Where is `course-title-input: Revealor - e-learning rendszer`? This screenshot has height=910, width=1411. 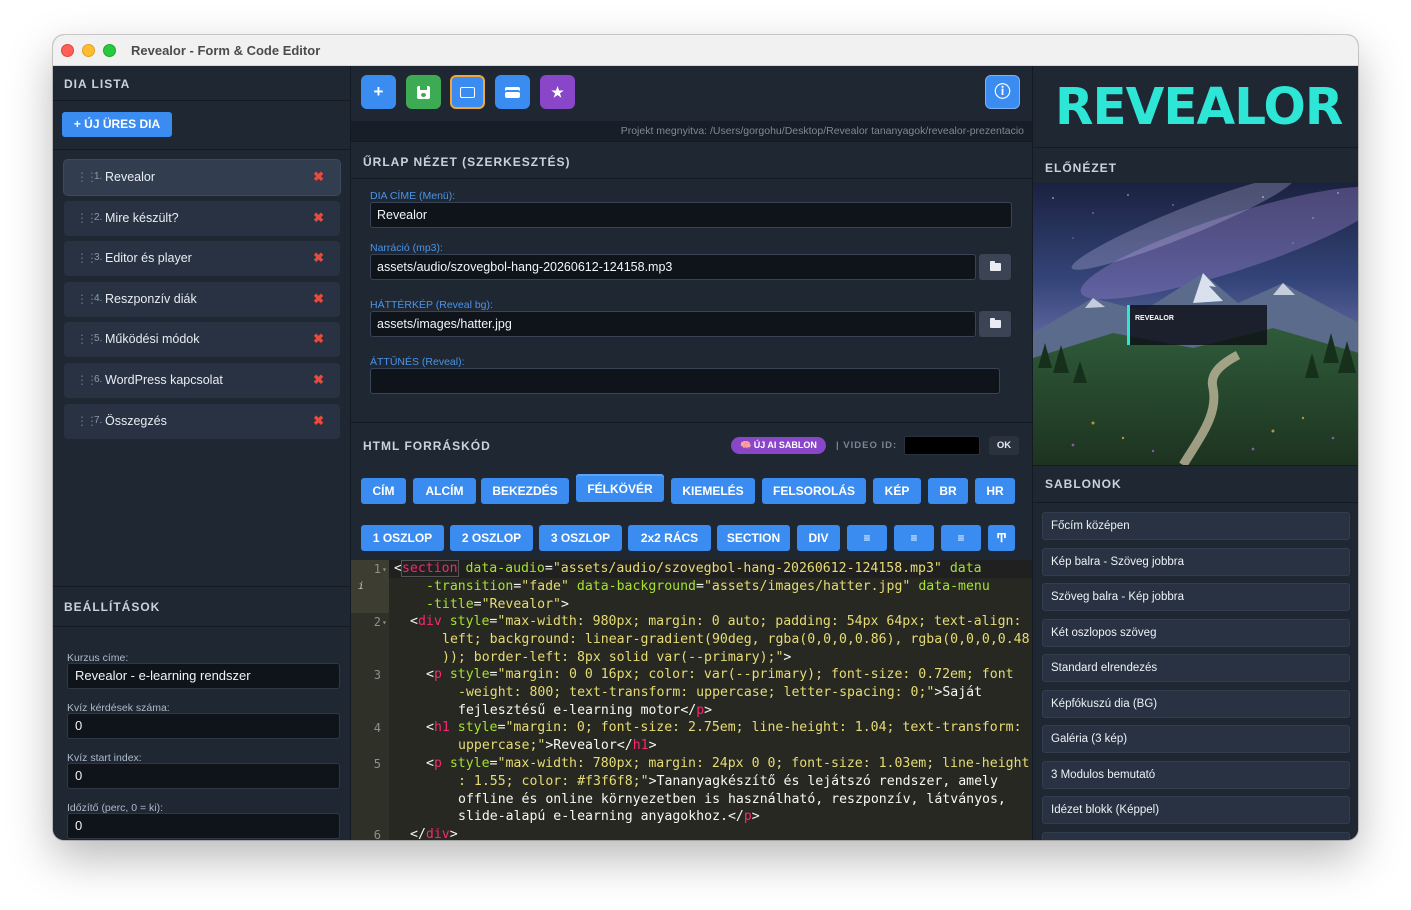
course-title-input: Revealor - e-learning rendszer is located at coordinates (203, 676).